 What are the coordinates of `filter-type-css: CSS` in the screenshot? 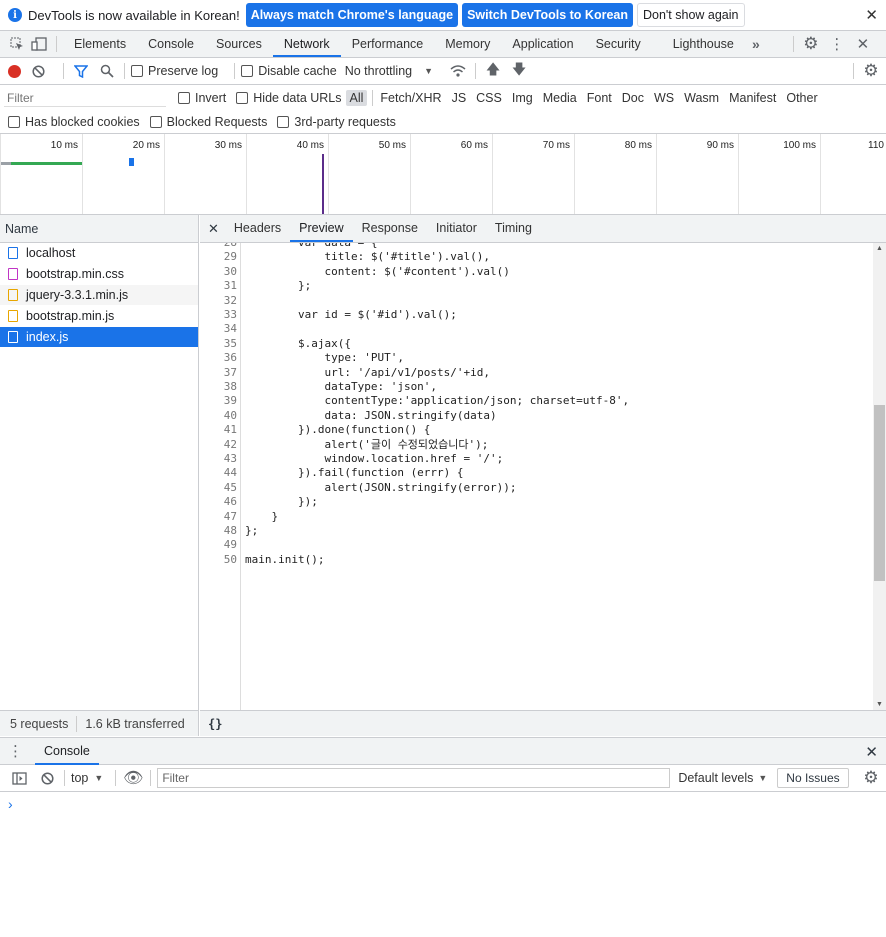 It's located at (489, 98).